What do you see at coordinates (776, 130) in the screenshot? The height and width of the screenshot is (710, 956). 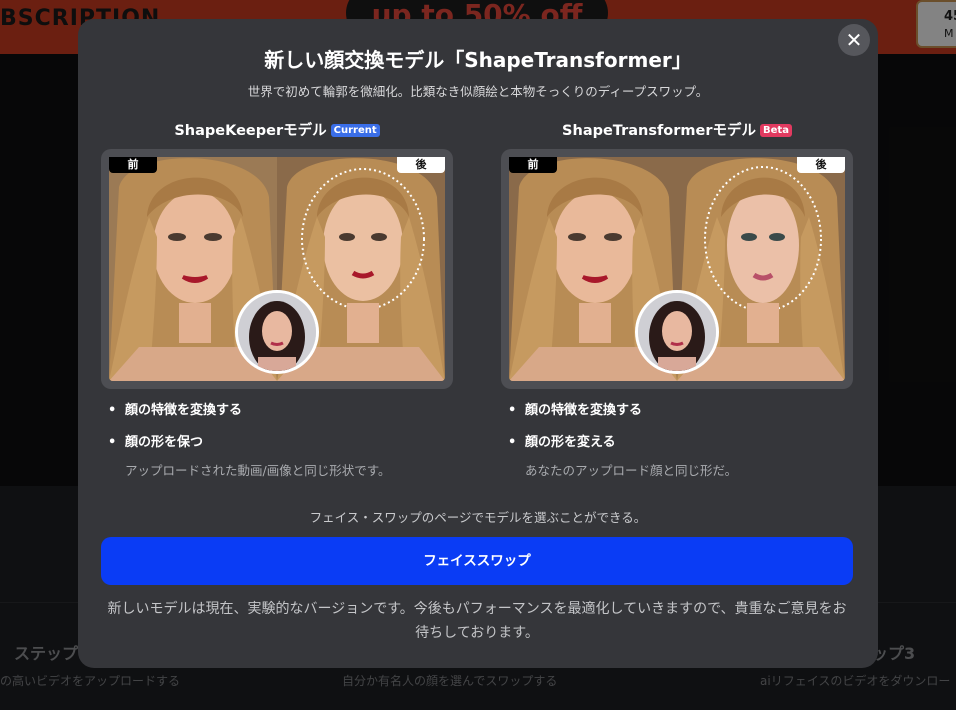 I see `beta-badge: Beta` at bounding box center [776, 130].